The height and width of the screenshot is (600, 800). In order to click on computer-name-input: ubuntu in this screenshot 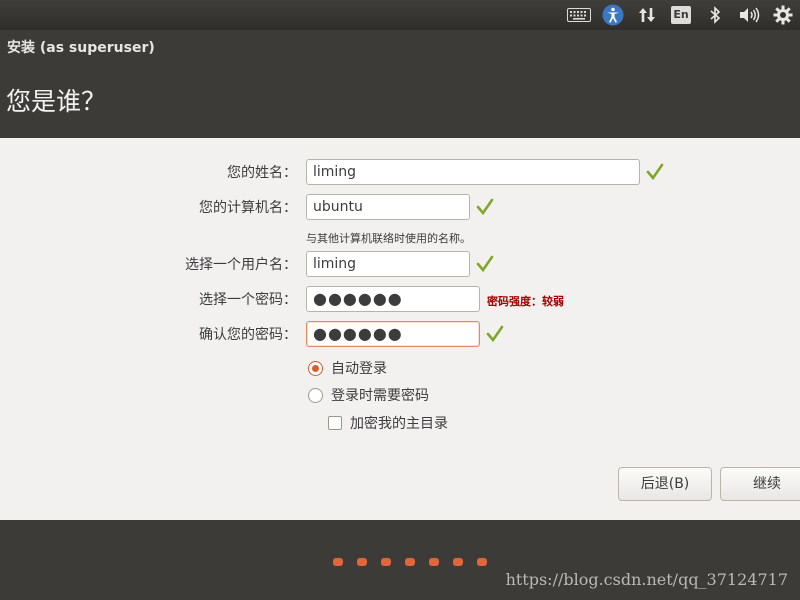, I will do `click(388, 207)`.